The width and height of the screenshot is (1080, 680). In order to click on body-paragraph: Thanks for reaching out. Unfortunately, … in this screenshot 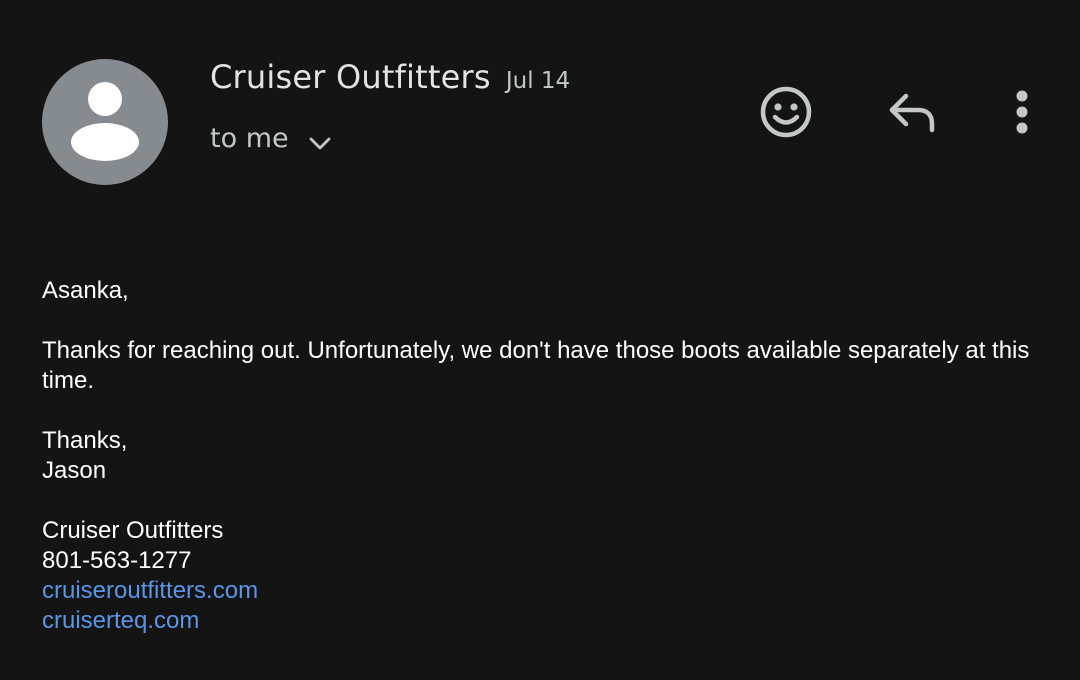, I will do `click(547, 366)`.